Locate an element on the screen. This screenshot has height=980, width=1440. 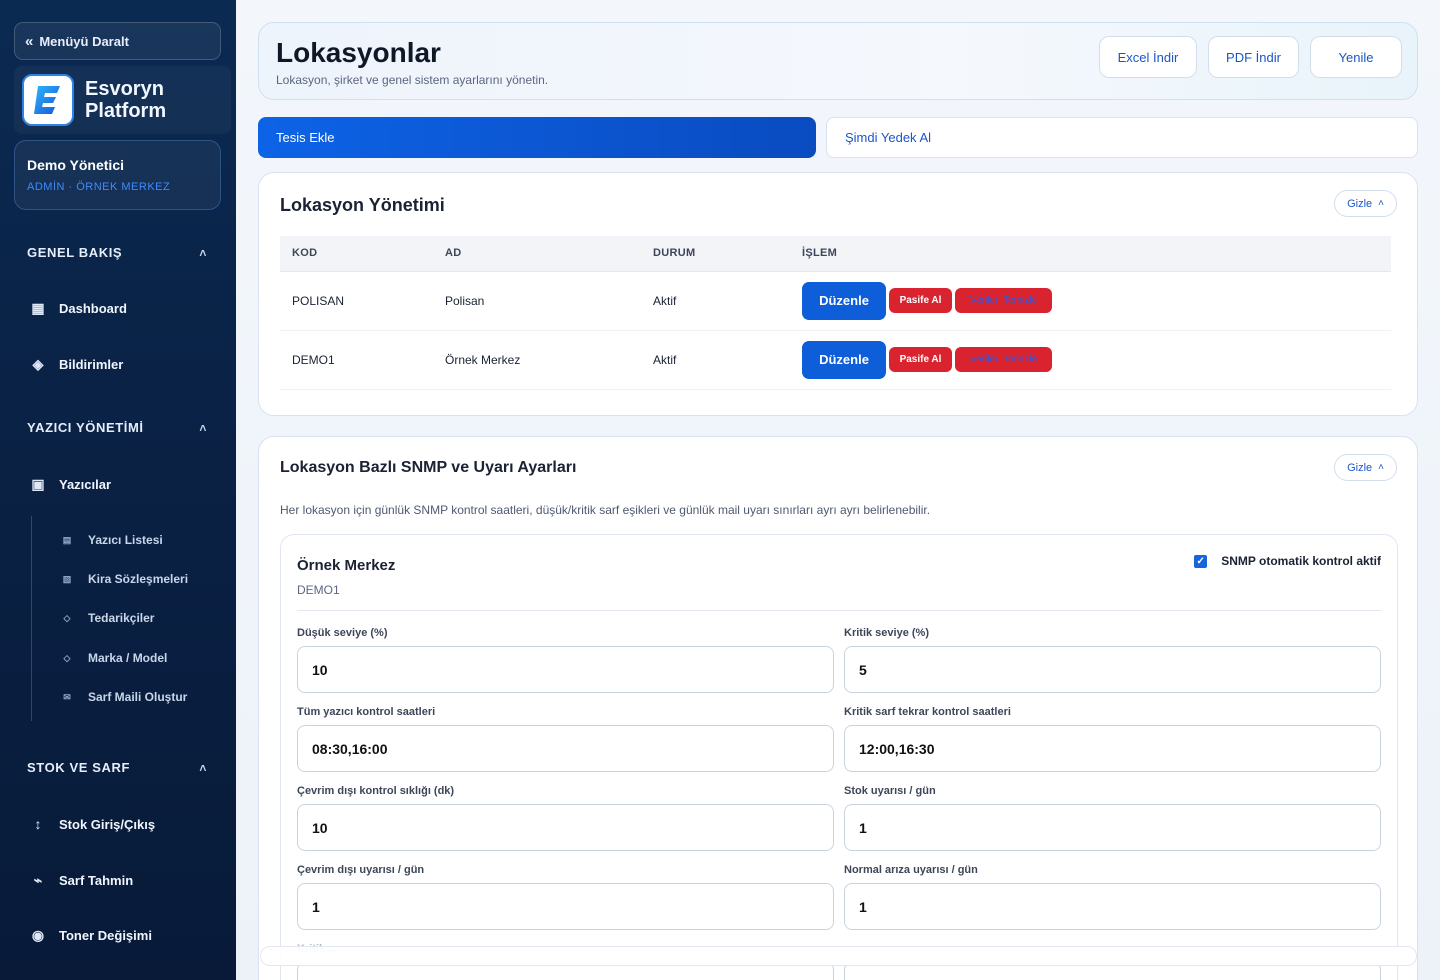
refresh-button: Yenile is located at coordinates (1356, 57).